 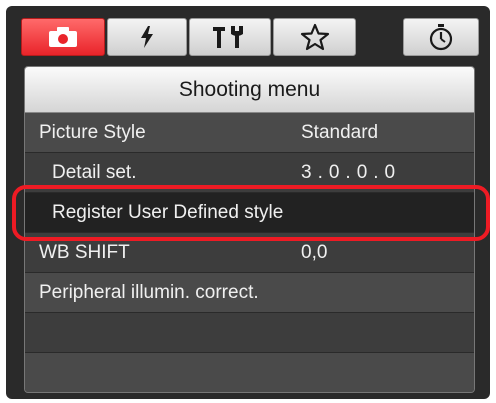 What do you see at coordinates (249, 253) in the screenshot?
I see `menu-item-wb-shift: WB SHIFT 0,0` at bounding box center [249, 253].